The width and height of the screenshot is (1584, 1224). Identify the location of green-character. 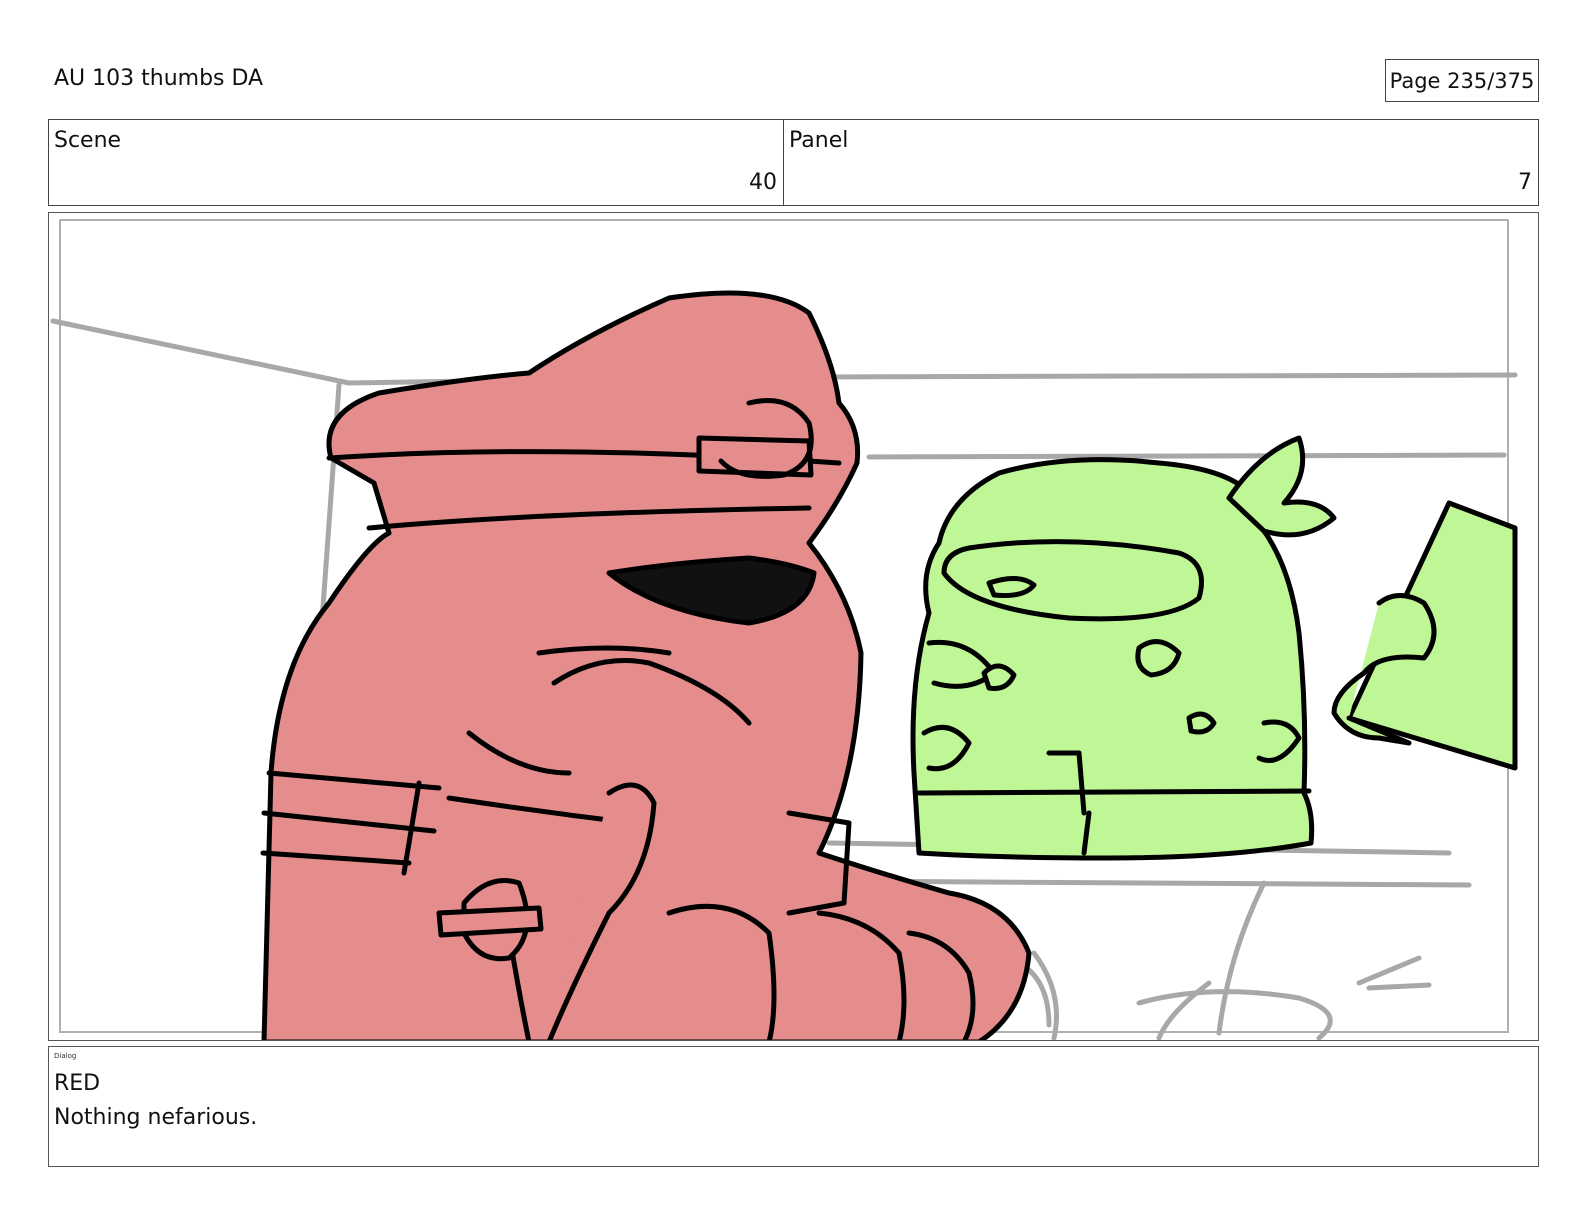
(1123, 648).